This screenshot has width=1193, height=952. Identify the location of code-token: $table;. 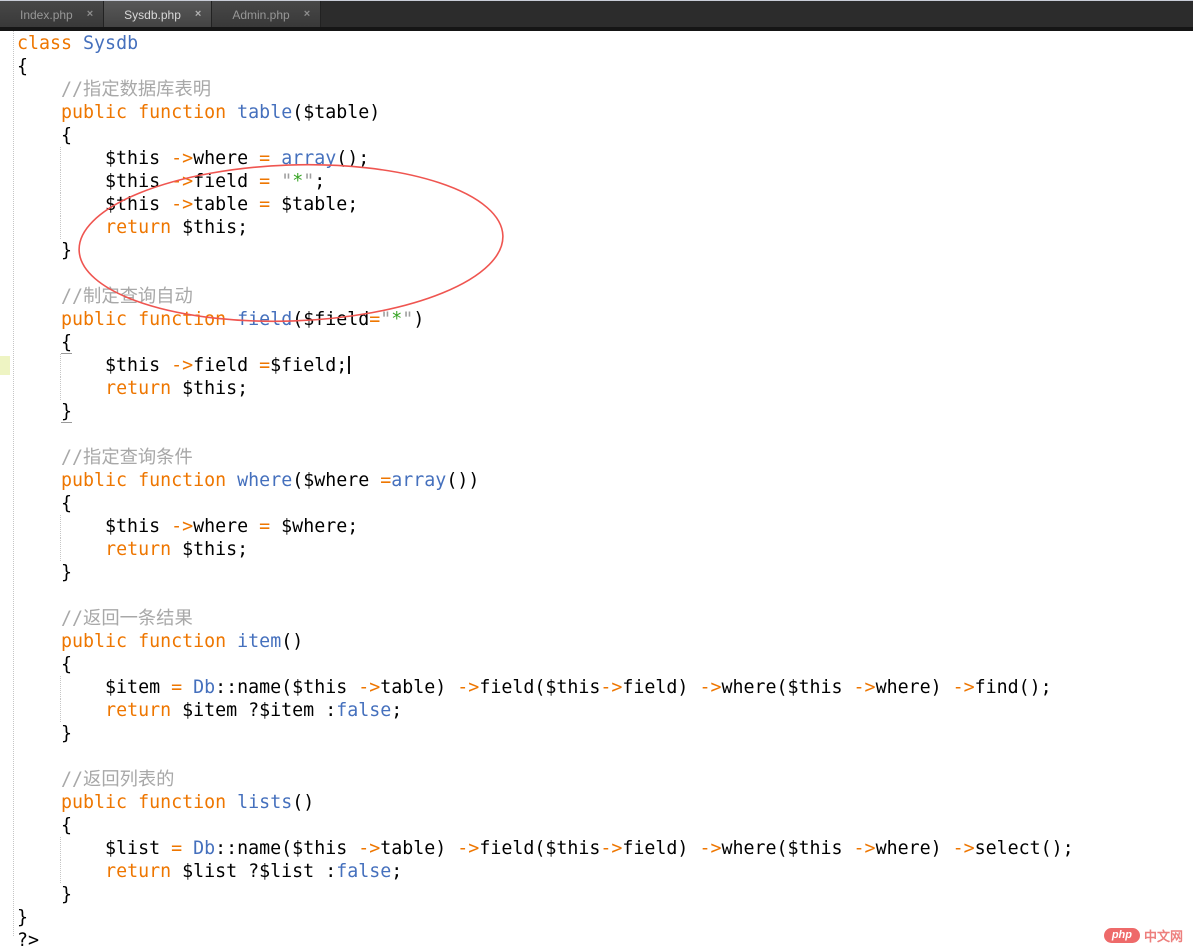
(314, 204).